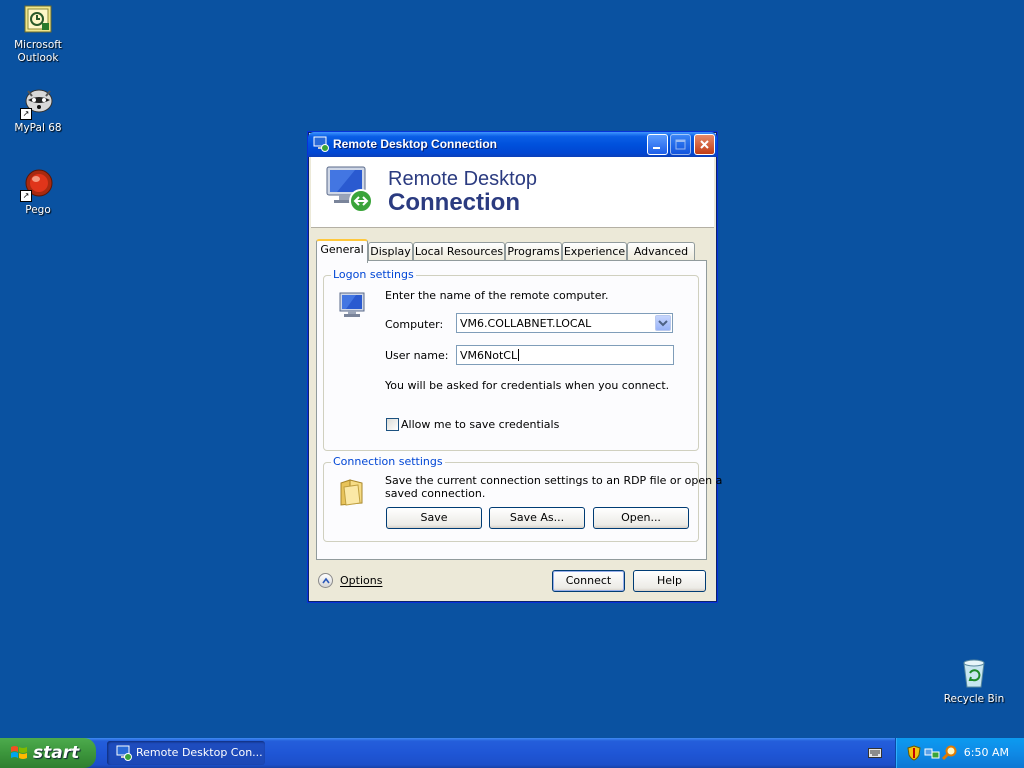  Describe the element at coordinates (342, 251) in the screenshot. I see `tab-general: General` at that location.